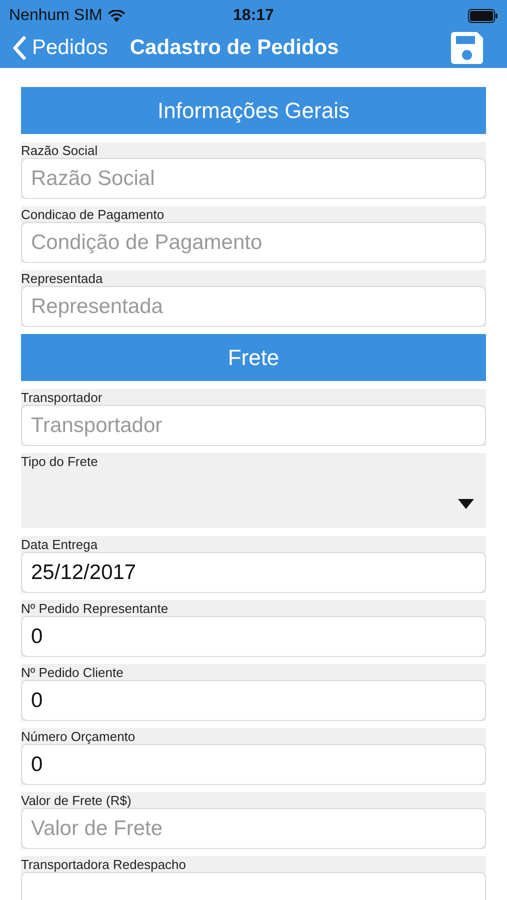  What do you see at coordinates (253, 110) in the screenshot?
I see `section-header: Informações Gerais` at bounding box center [253, 110].